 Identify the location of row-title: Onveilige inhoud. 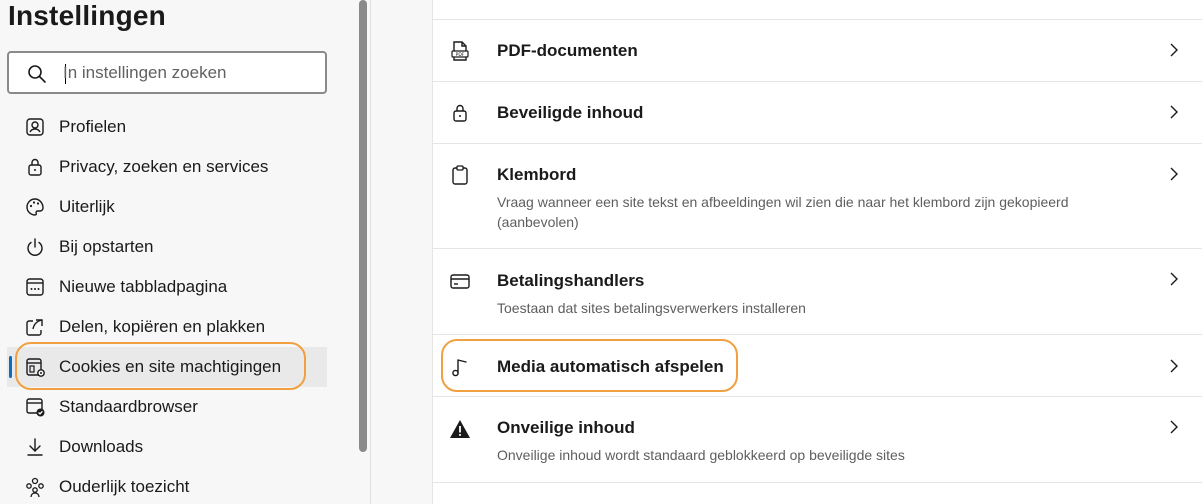
(566, 427).